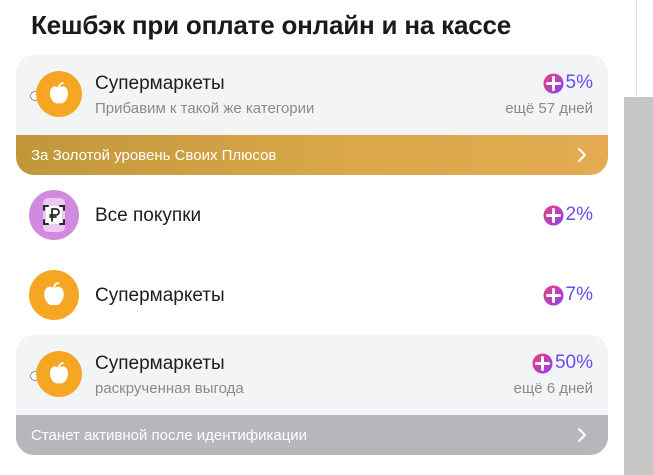 The height and width of the screenshot is (475, 653). I want to click on cashback-percent: 5%, so click(568, 83).